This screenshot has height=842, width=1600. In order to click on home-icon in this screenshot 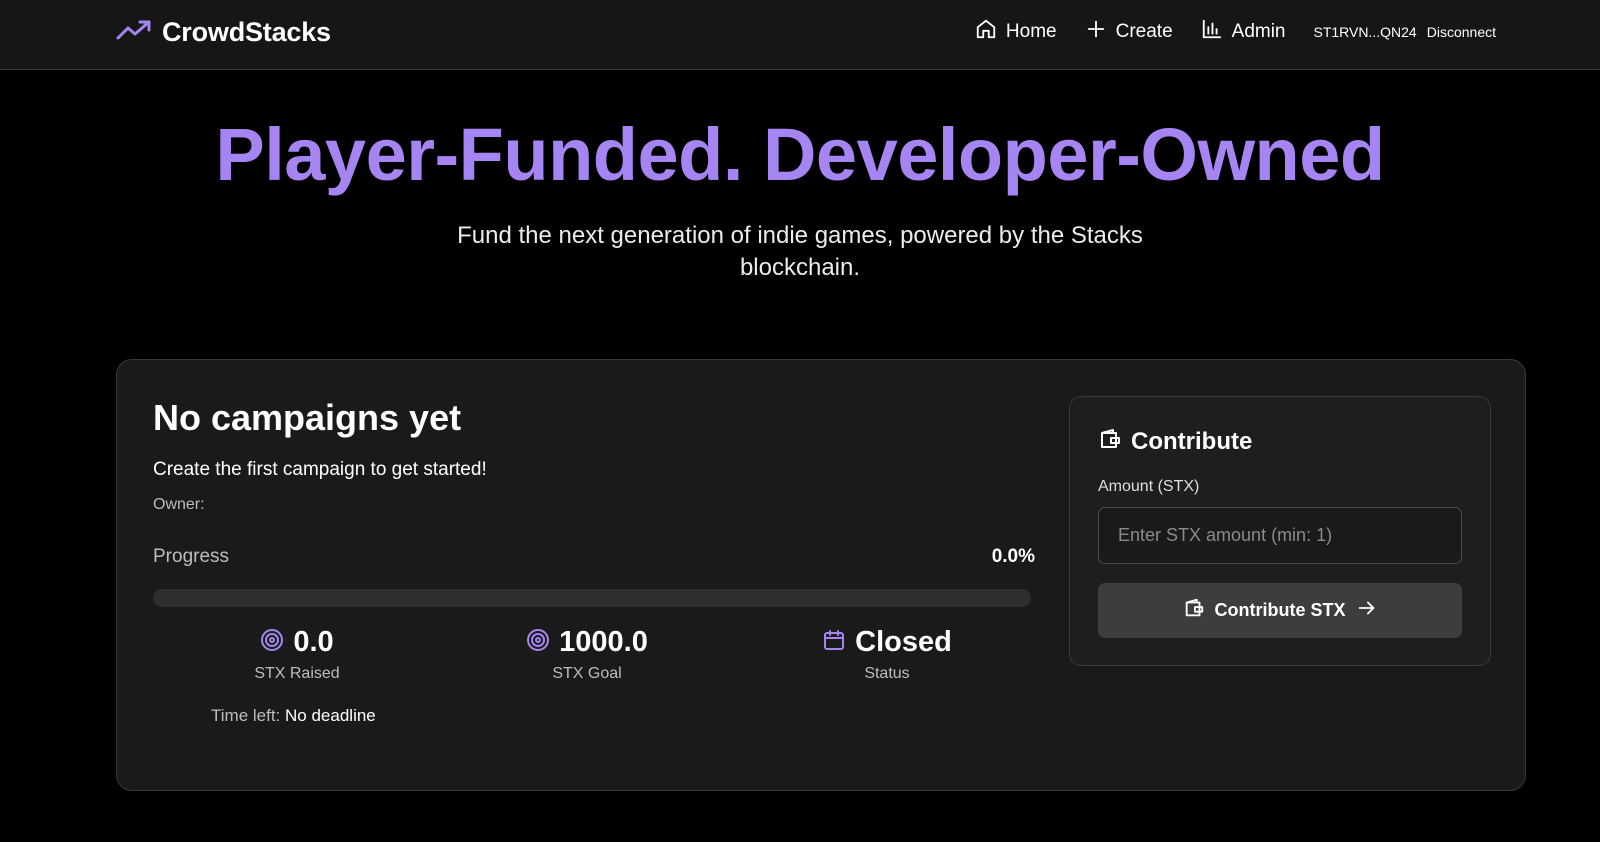, I will do `click(986, 32)`.